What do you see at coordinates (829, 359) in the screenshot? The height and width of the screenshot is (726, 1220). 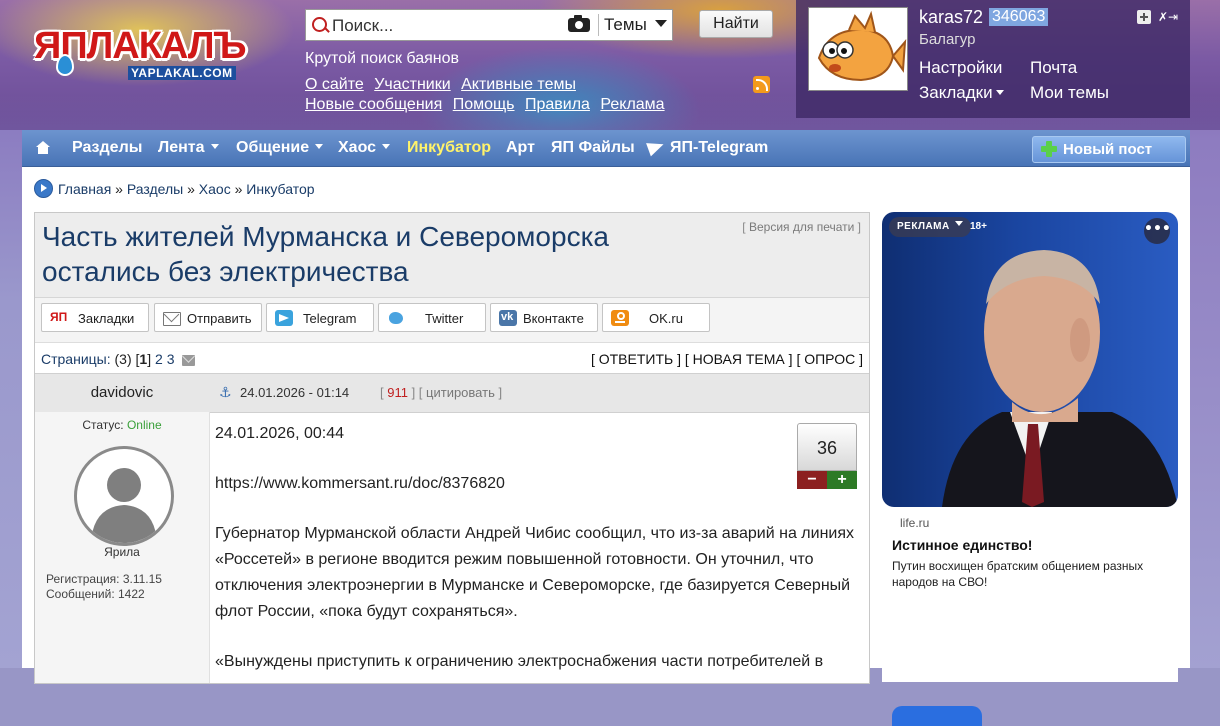 I see `poll-button: ОПРОС` at bounding box center [829, 359].